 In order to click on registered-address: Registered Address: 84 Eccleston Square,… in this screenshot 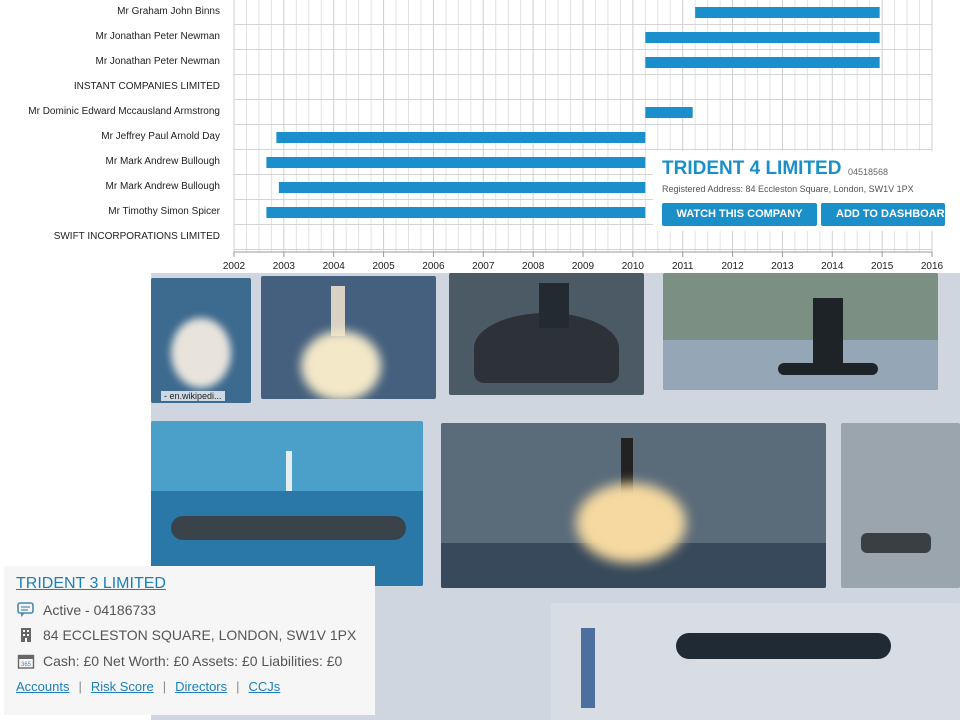, I will do `click(788, 189)`.